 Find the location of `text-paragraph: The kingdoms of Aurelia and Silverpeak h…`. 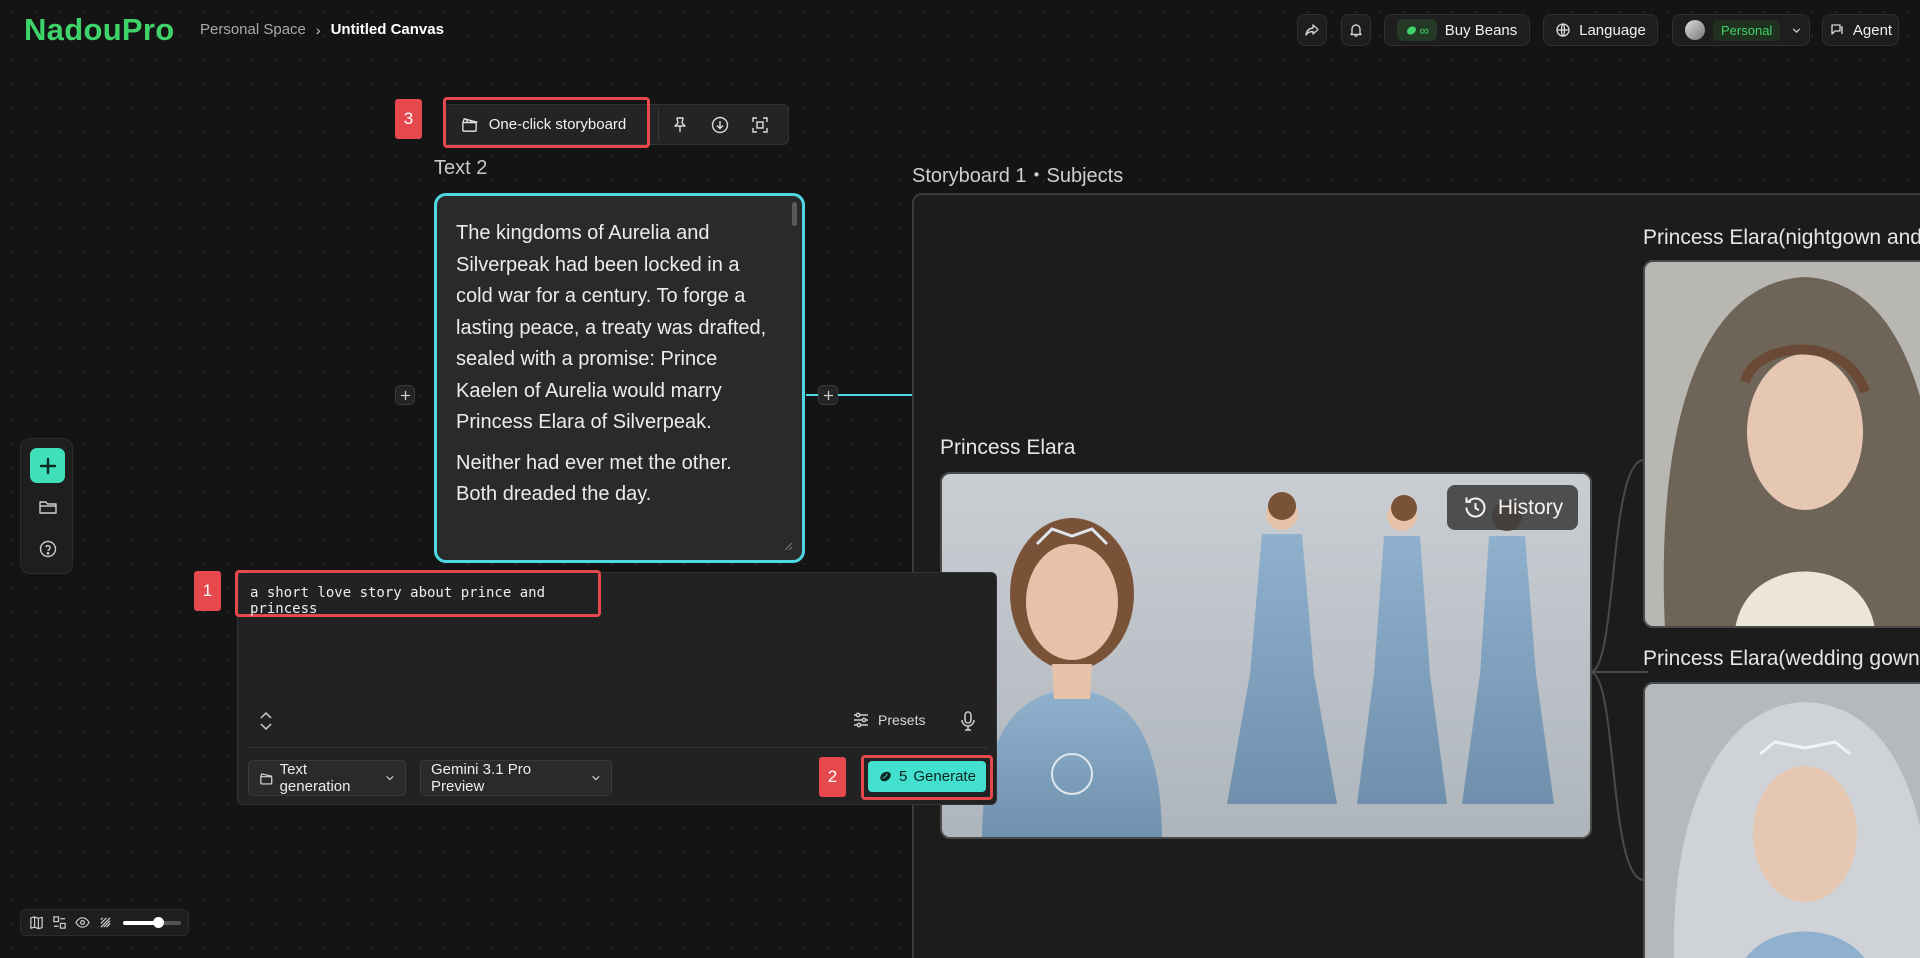

text-paragraph: The kingdoms of Aurelia and Silverpeak h… is located at coordinates (611, 327).